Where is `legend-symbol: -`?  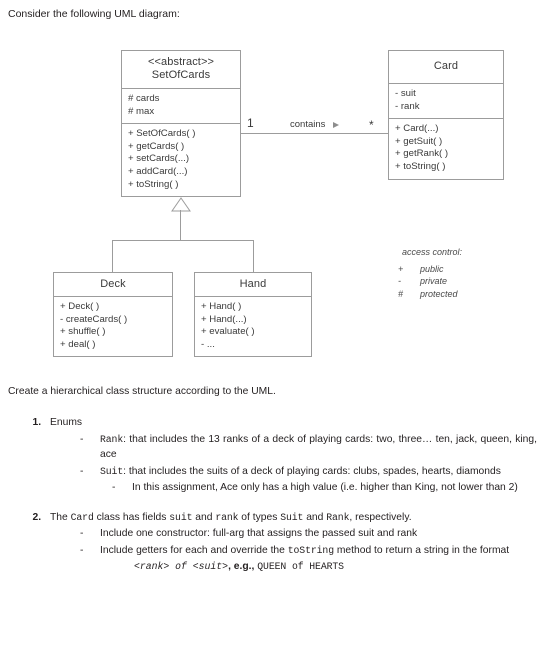 legend-symbol: - is located at coordinates (399, 281).